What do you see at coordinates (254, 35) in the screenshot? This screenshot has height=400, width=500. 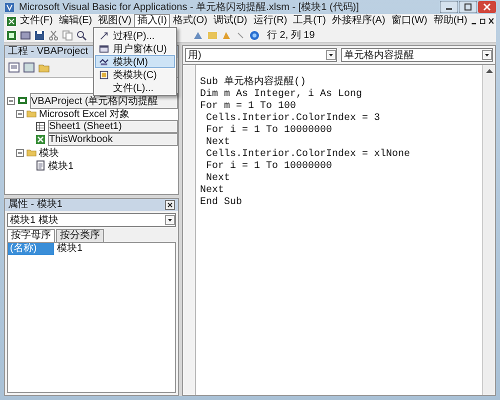 I see `help-icon` at bounding box center [254, 35].